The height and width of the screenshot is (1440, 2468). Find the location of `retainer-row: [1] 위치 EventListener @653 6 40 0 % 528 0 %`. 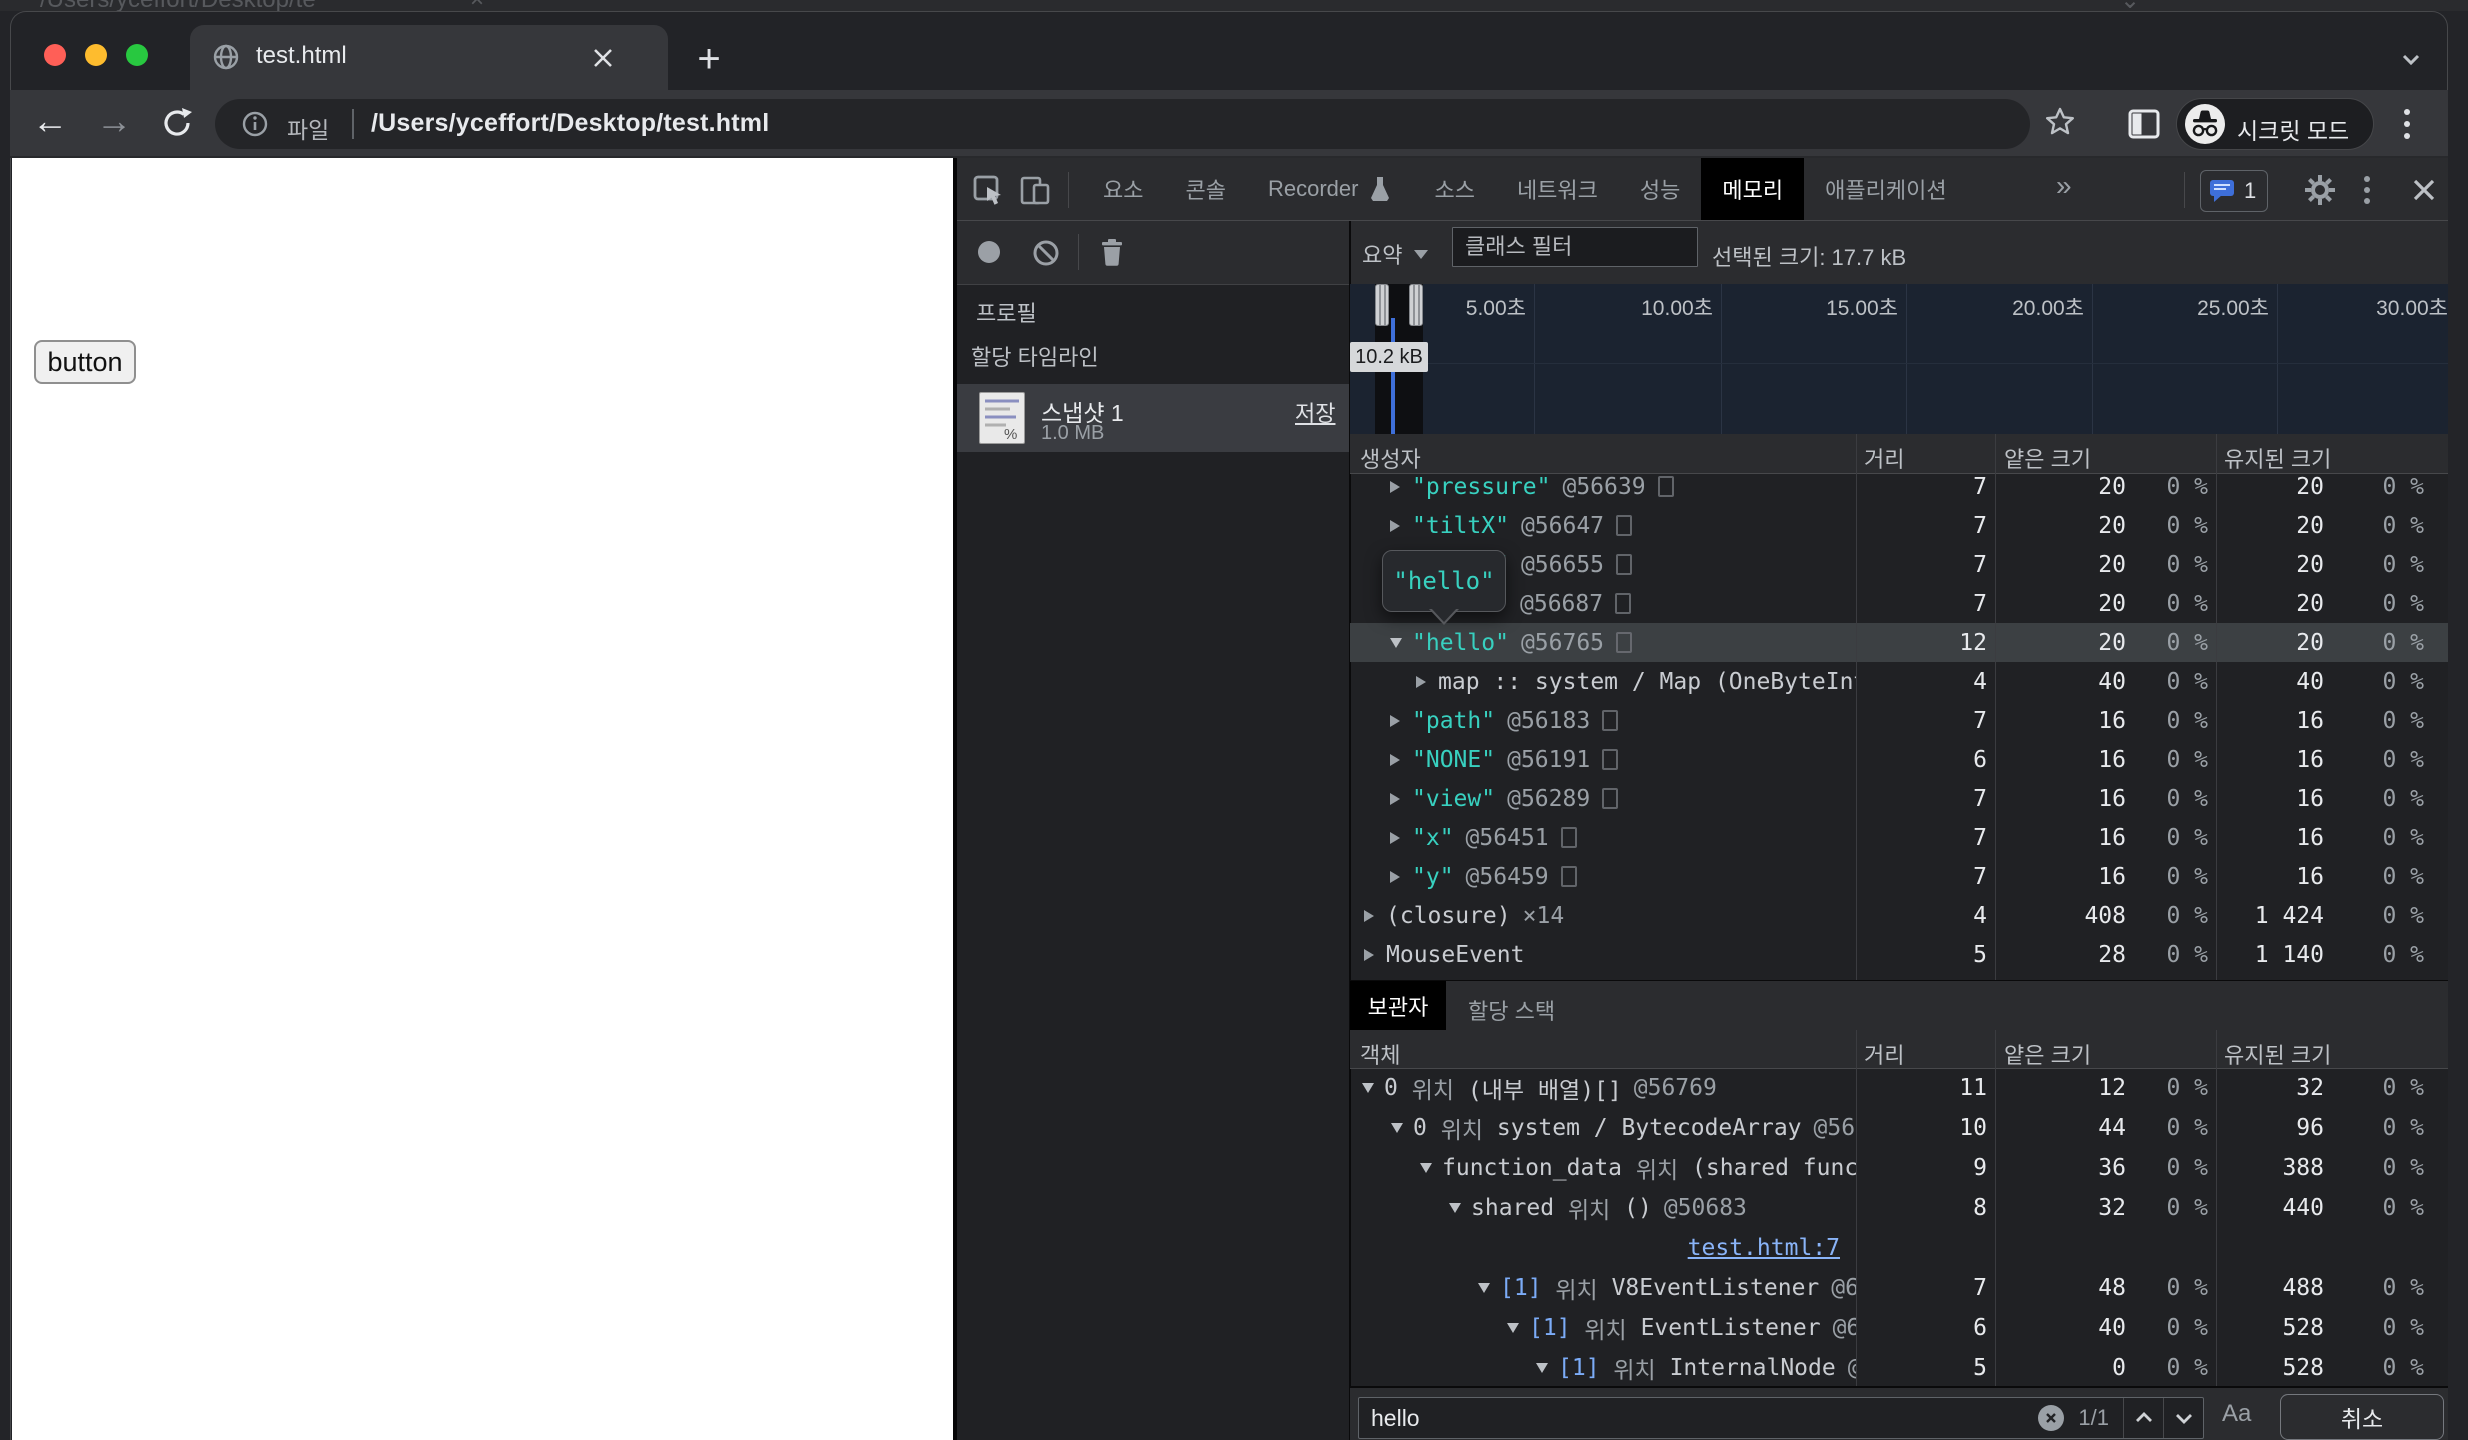

retainer-row: [1] 위치 EventListener @653 6 40 0 % 528 0 % is located at coordinates (1899, 1327).